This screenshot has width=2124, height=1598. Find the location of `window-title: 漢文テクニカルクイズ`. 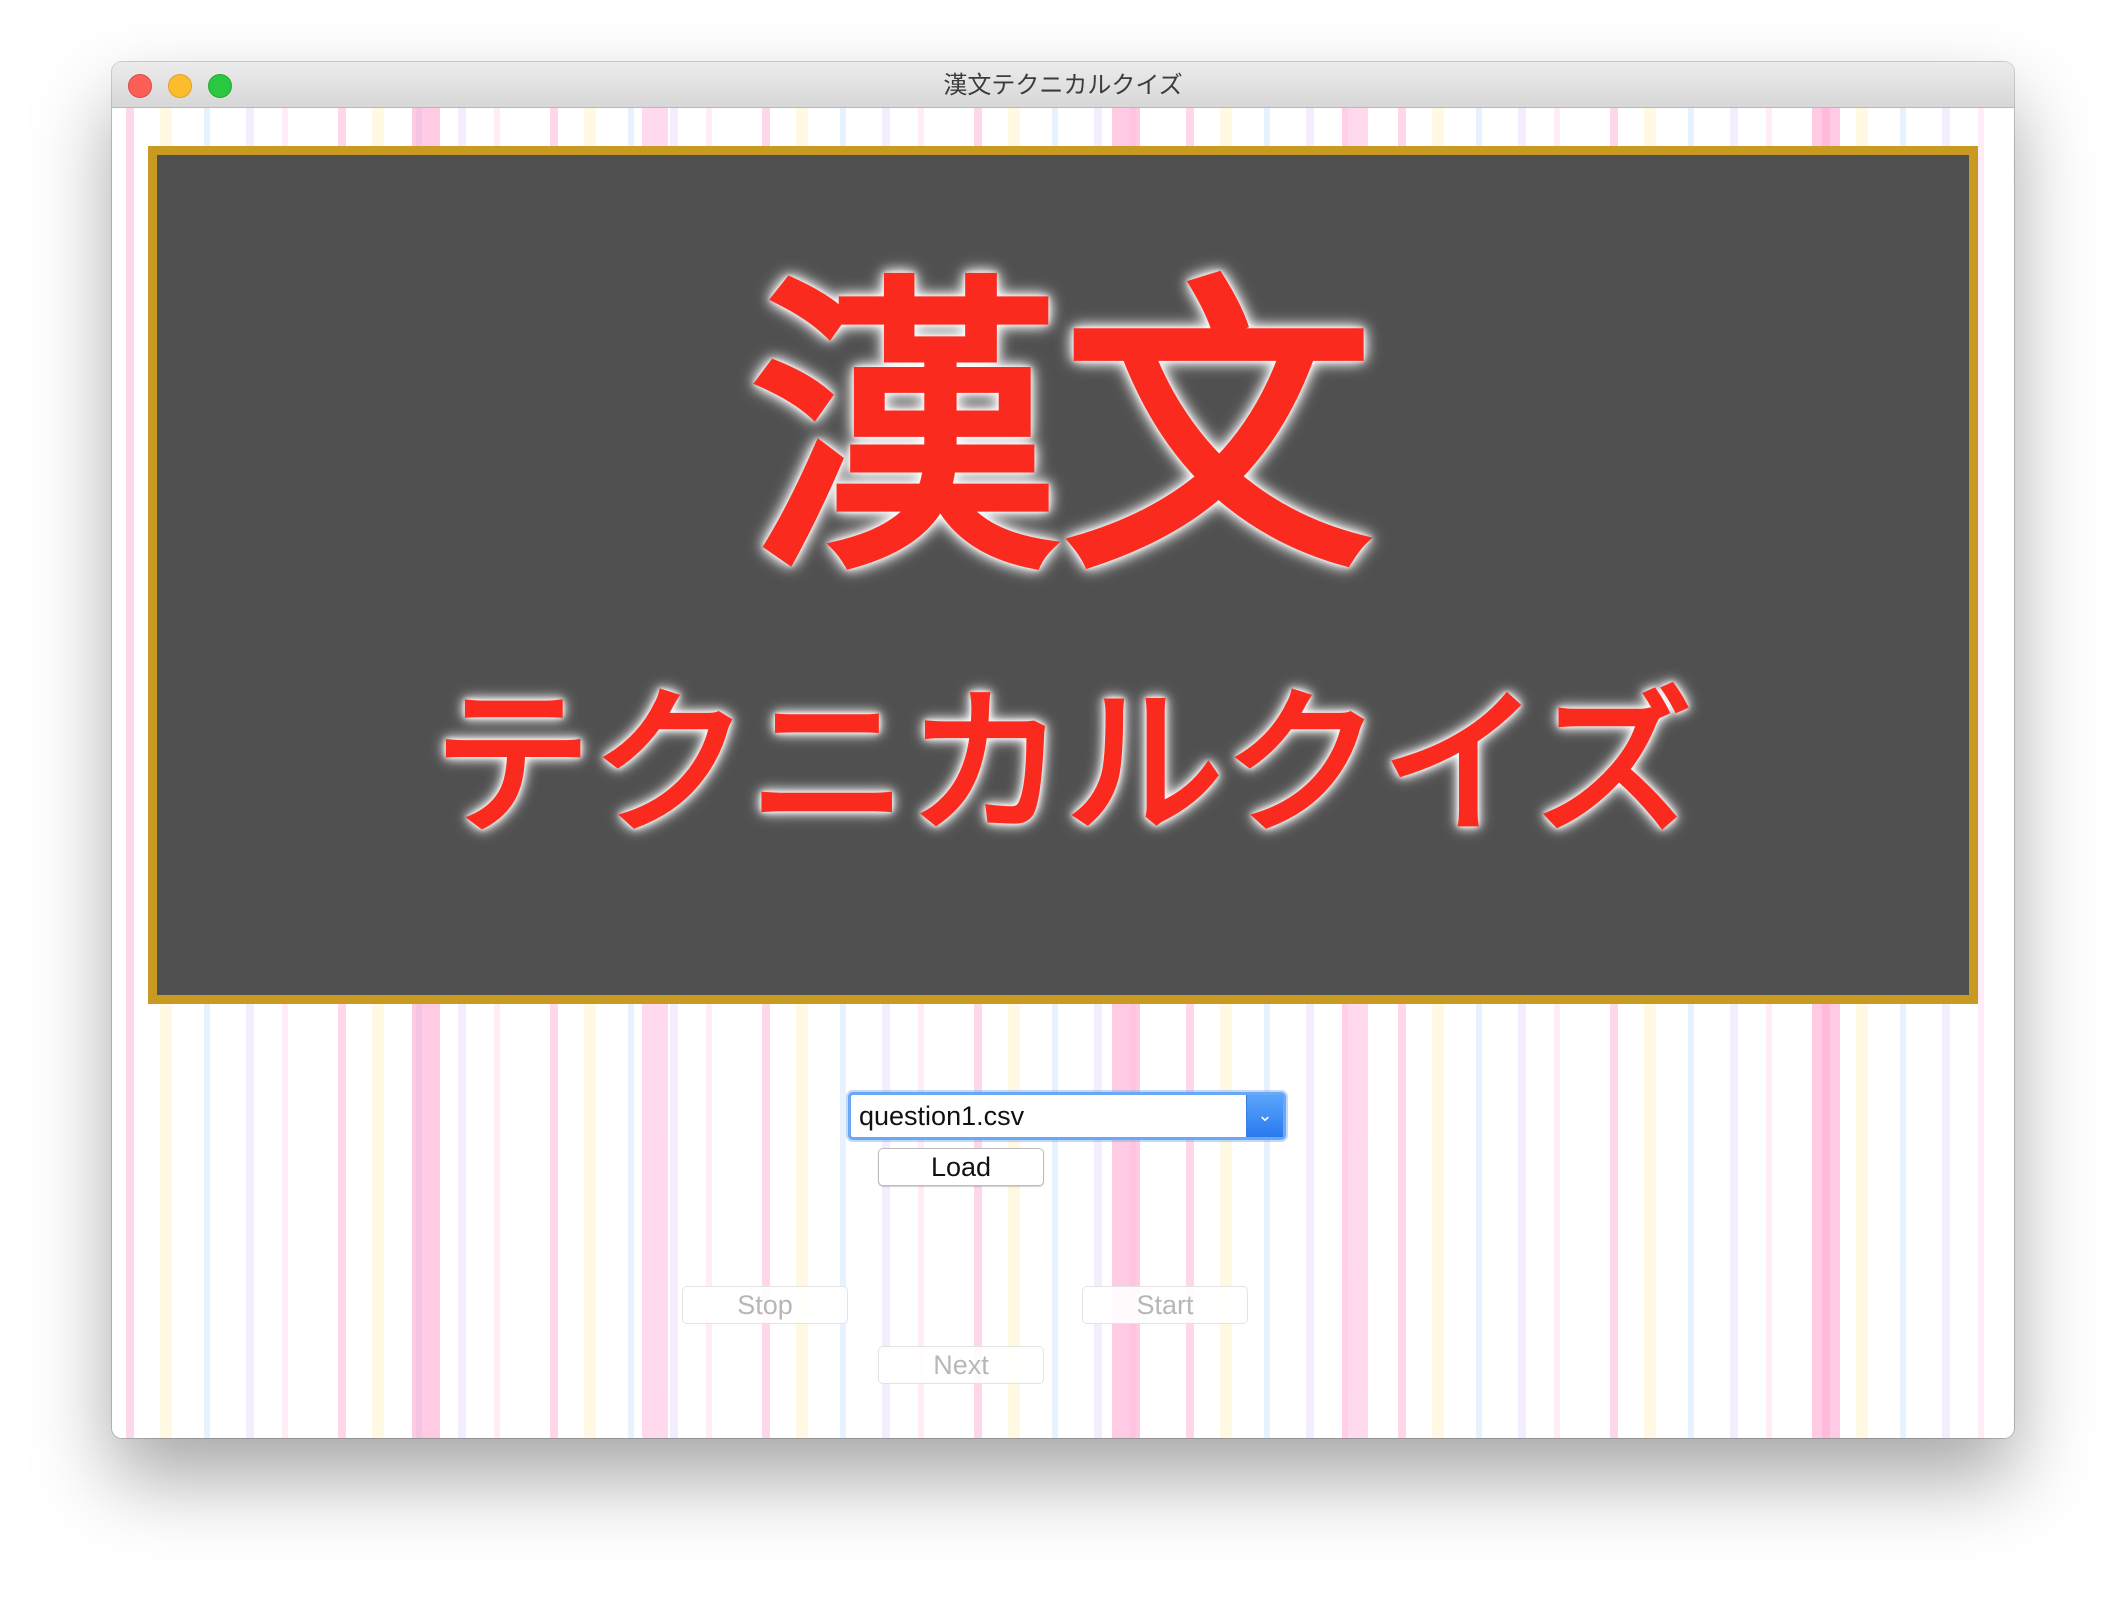

window-title: 漢文テクニカルクイズ is located at coordinates (1063, 85).